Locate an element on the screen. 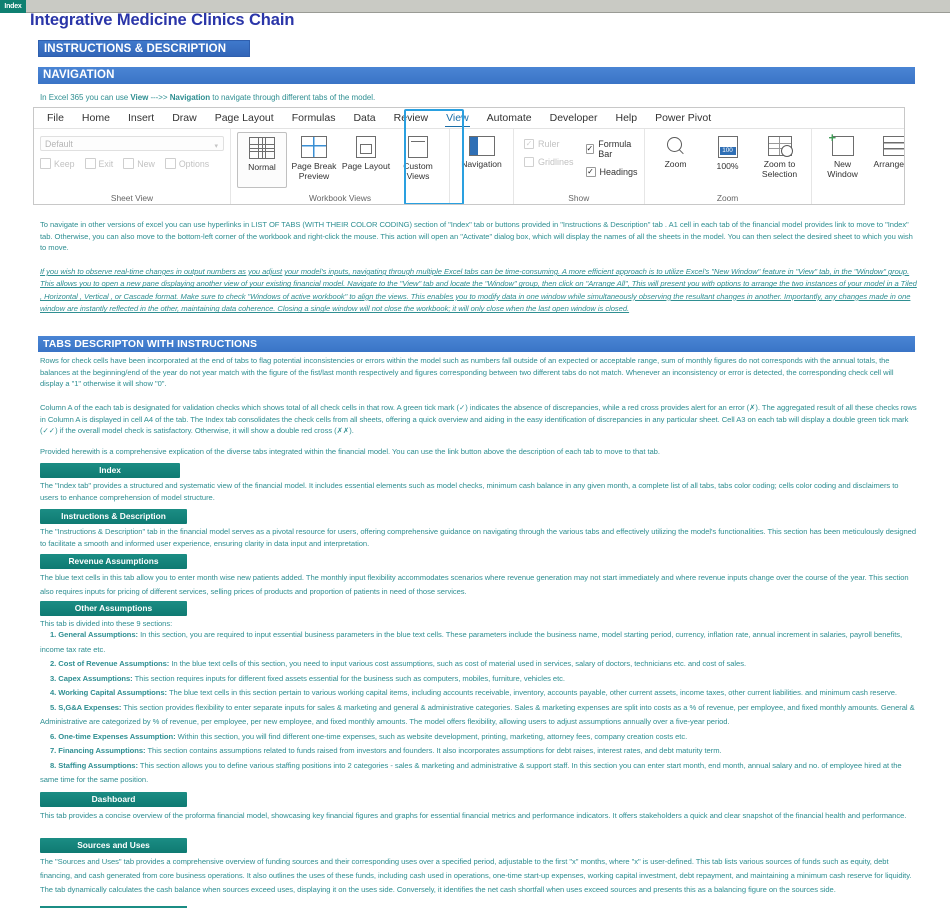  navigation-button: Navigation is located at coordinates (482, 150).